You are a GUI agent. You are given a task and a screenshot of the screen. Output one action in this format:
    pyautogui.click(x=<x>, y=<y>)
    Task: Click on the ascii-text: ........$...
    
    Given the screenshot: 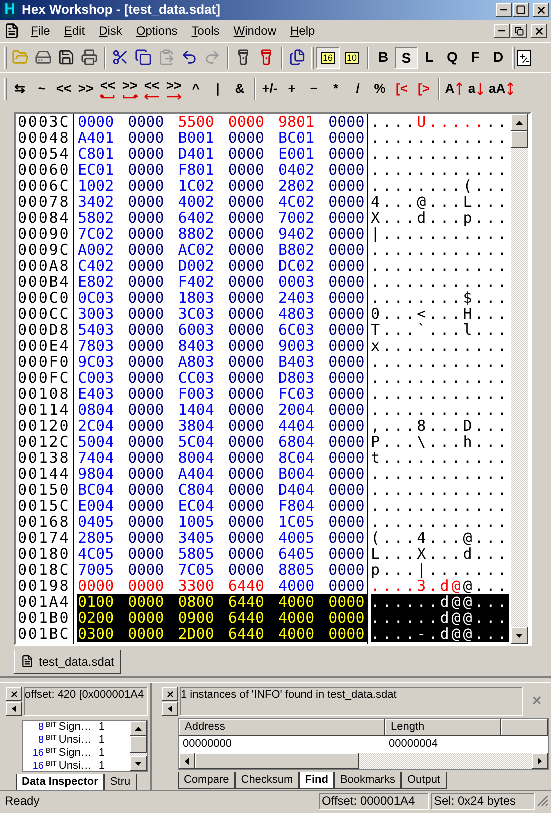 What is the action you would take?
    pyautogui.click(x=440, y=298)
    